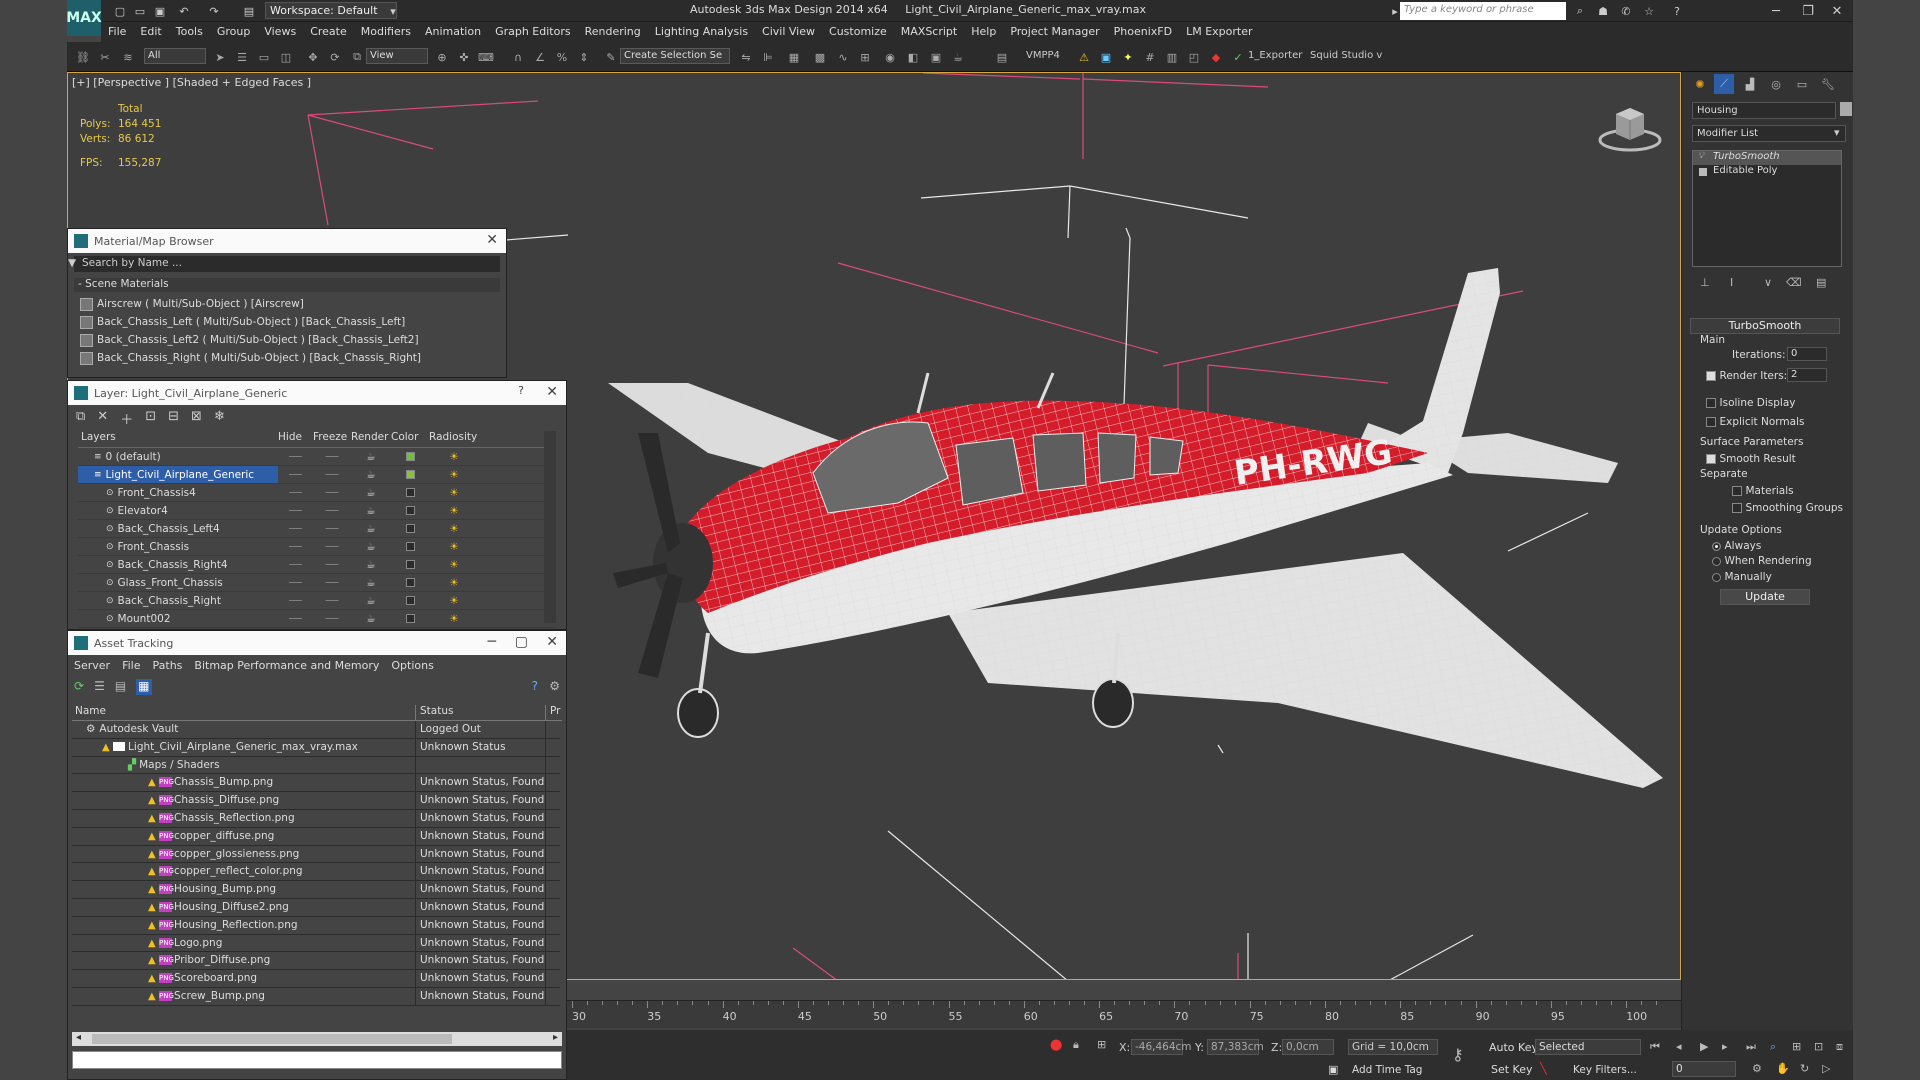 This screenshot has height=1080, width=1920. What do you see at coordinates (1731, 282) in the screenshot?
I see `show-end-result-icon: Ⅰ` at bounding box center [1731, 282].